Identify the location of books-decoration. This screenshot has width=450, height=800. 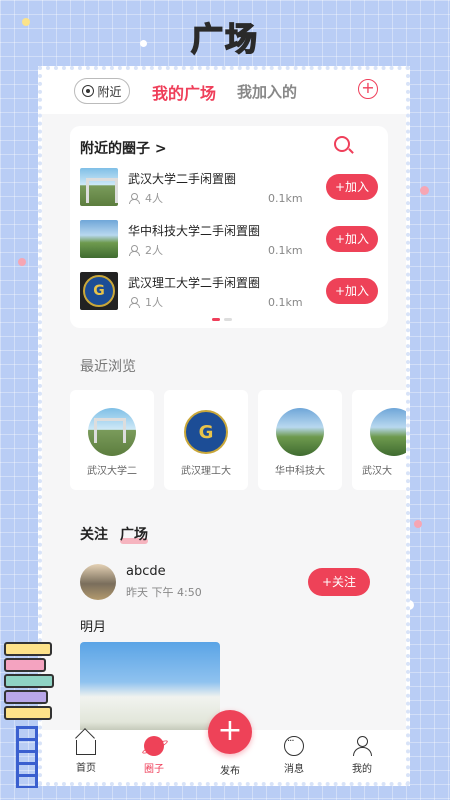
(28, 715).